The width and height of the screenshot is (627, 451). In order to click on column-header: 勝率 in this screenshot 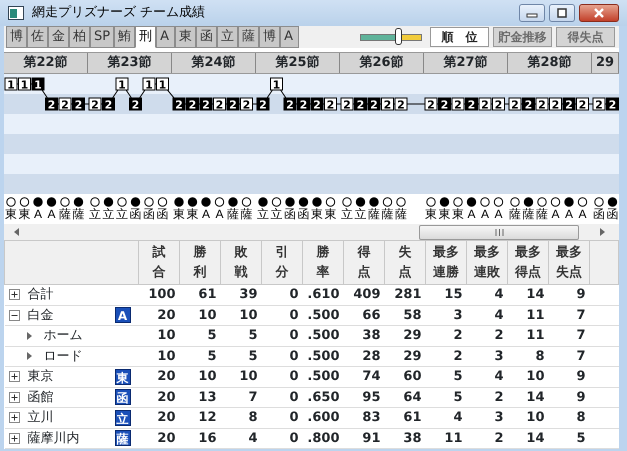, I will do `click(323, 263)`.